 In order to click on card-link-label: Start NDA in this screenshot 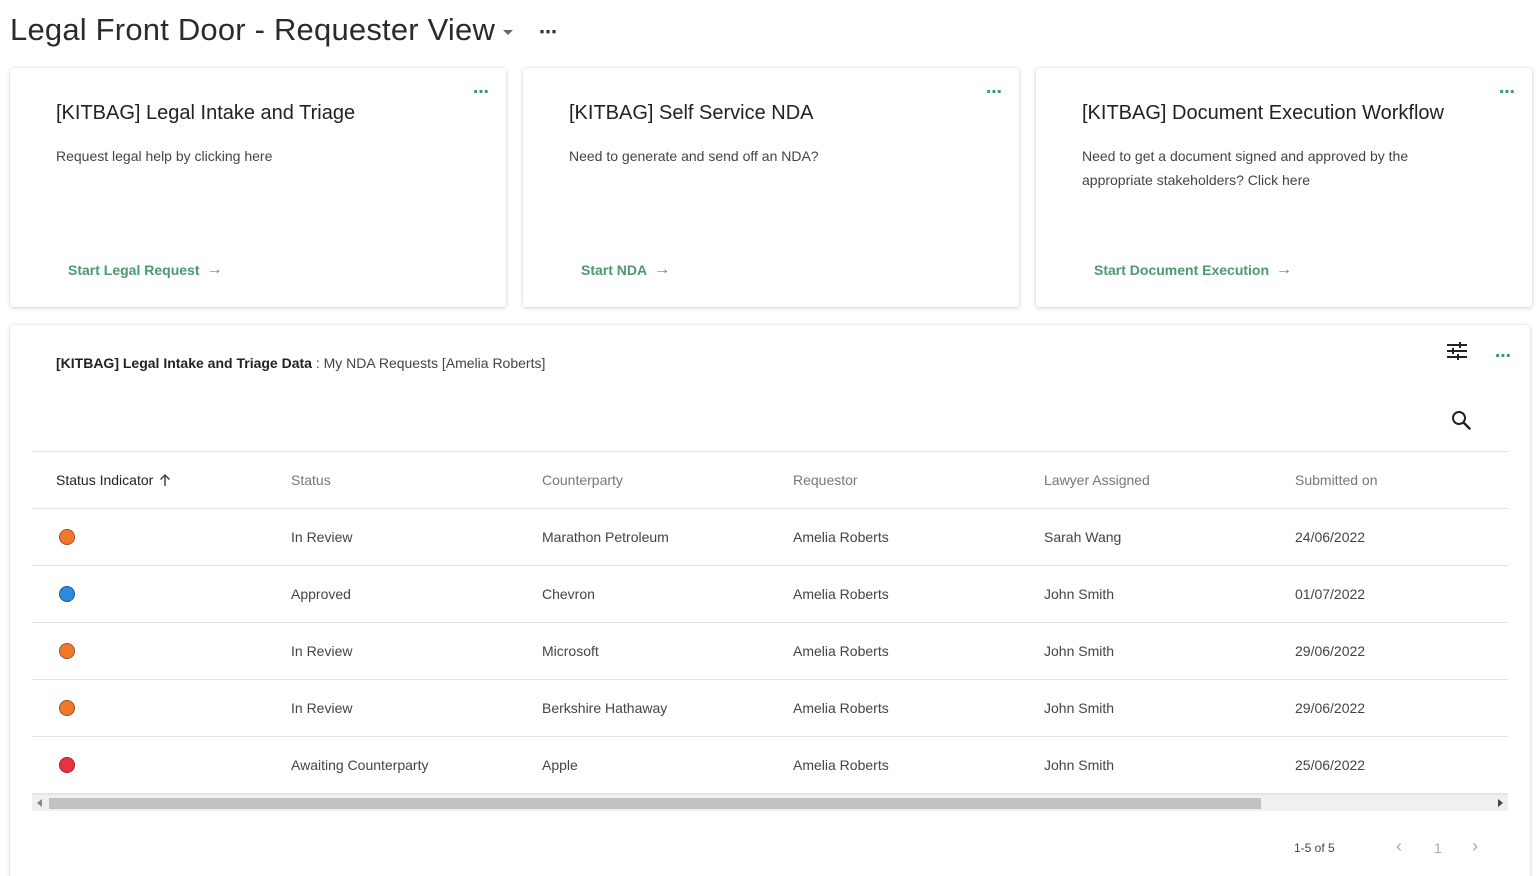, I will do `click(614, 270)`.